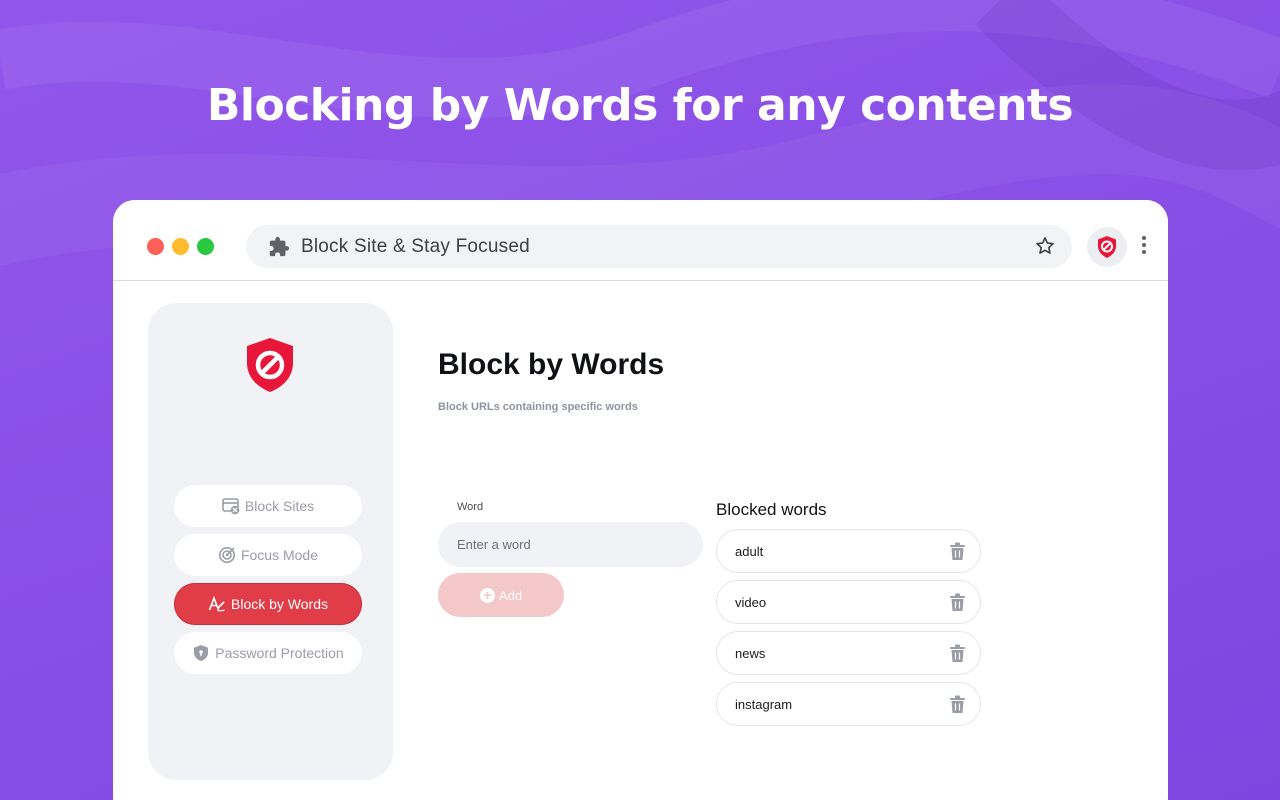 This screenshot has height=800, width=1280. Describe the element at coordinates (551, 364) in the screenshot. I see `page-title: Block by Words` at that location.